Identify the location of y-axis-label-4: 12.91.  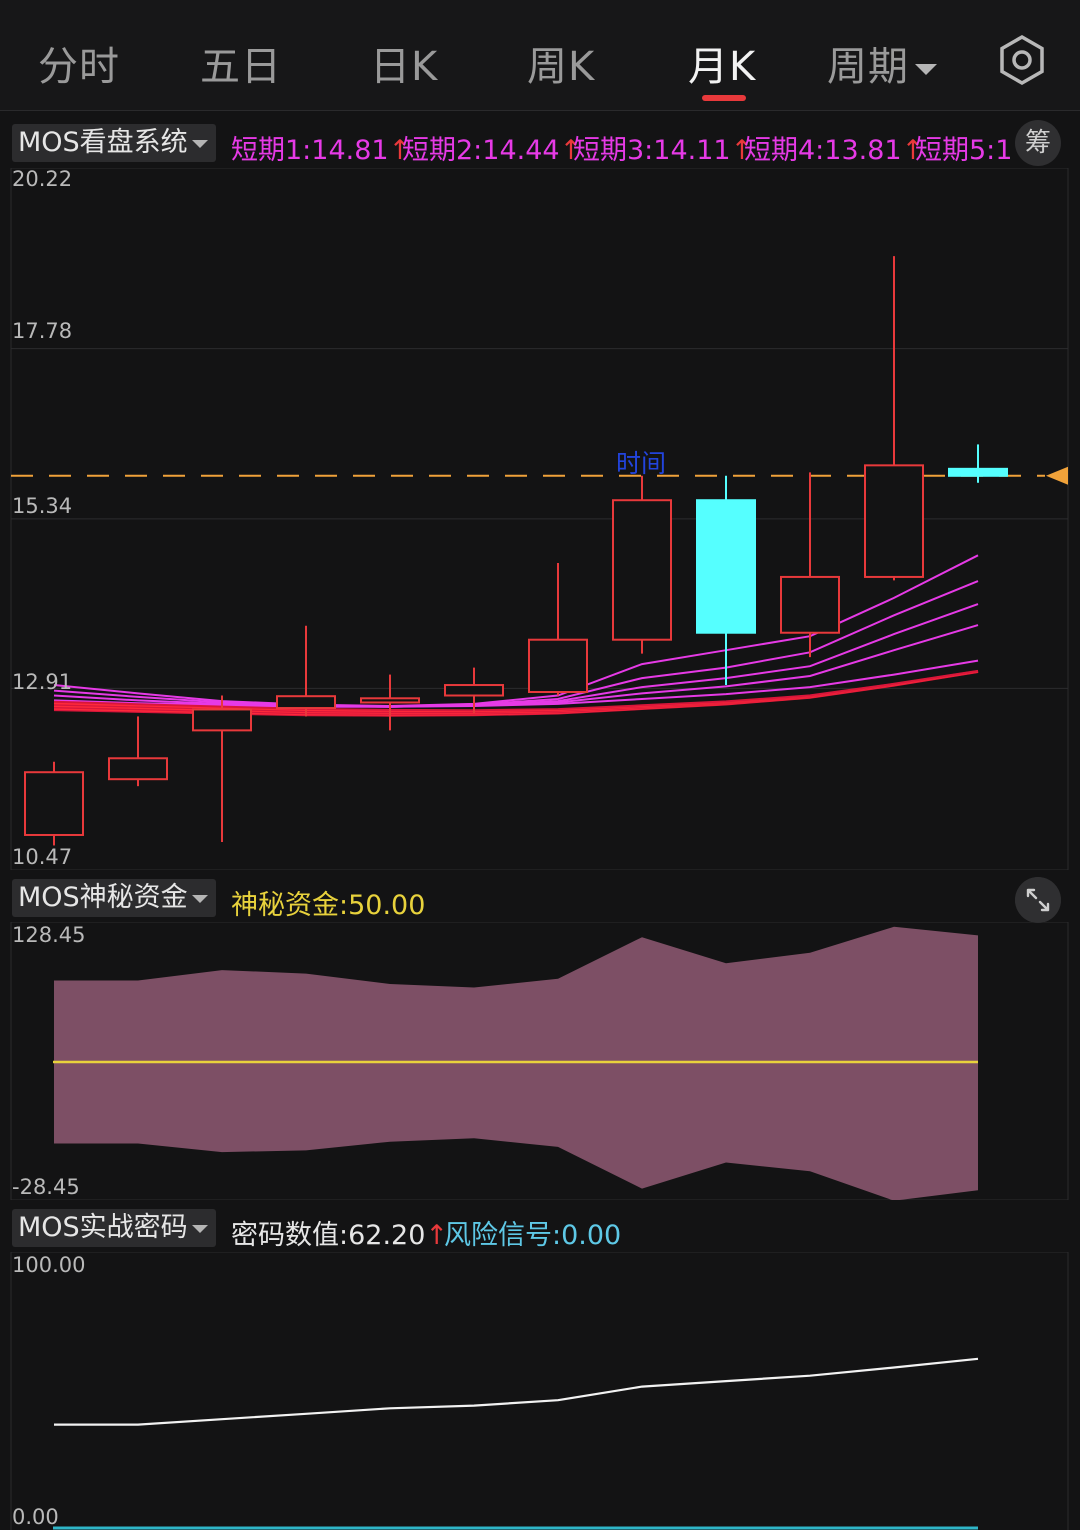
(42, 682).